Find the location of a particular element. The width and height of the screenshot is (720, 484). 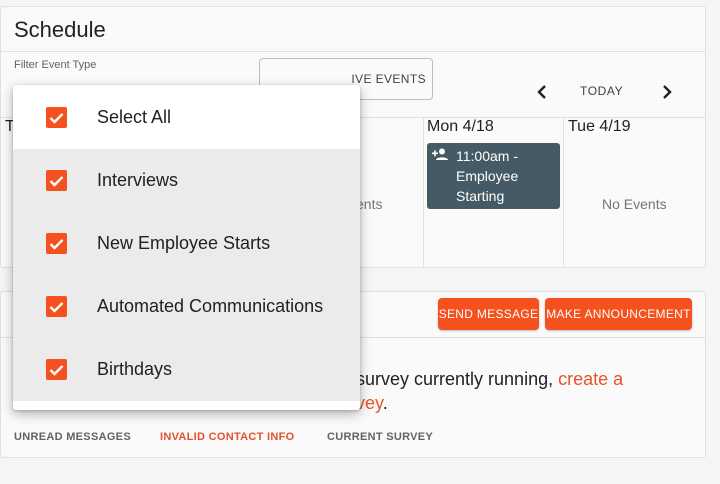

tab-current-survey: CURRENT SURVEY is located at coordinates (380, 437).